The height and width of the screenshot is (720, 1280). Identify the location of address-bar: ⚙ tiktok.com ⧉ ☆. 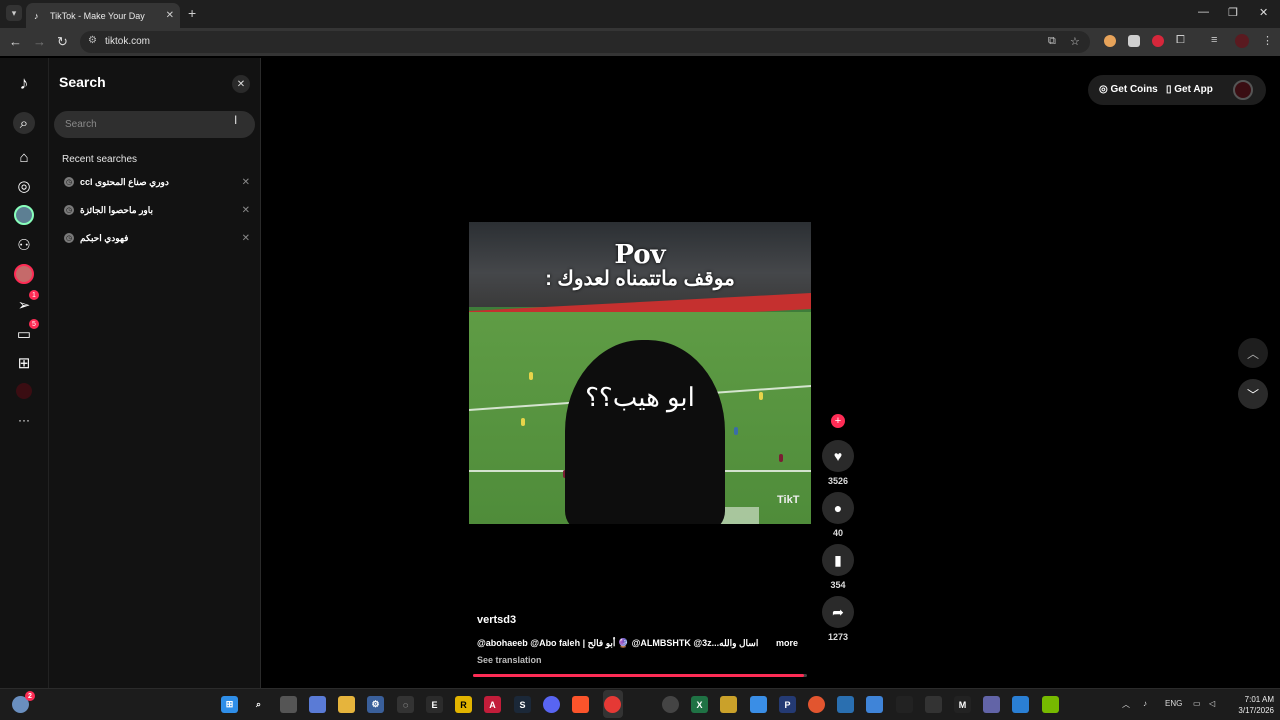
(585, 42).